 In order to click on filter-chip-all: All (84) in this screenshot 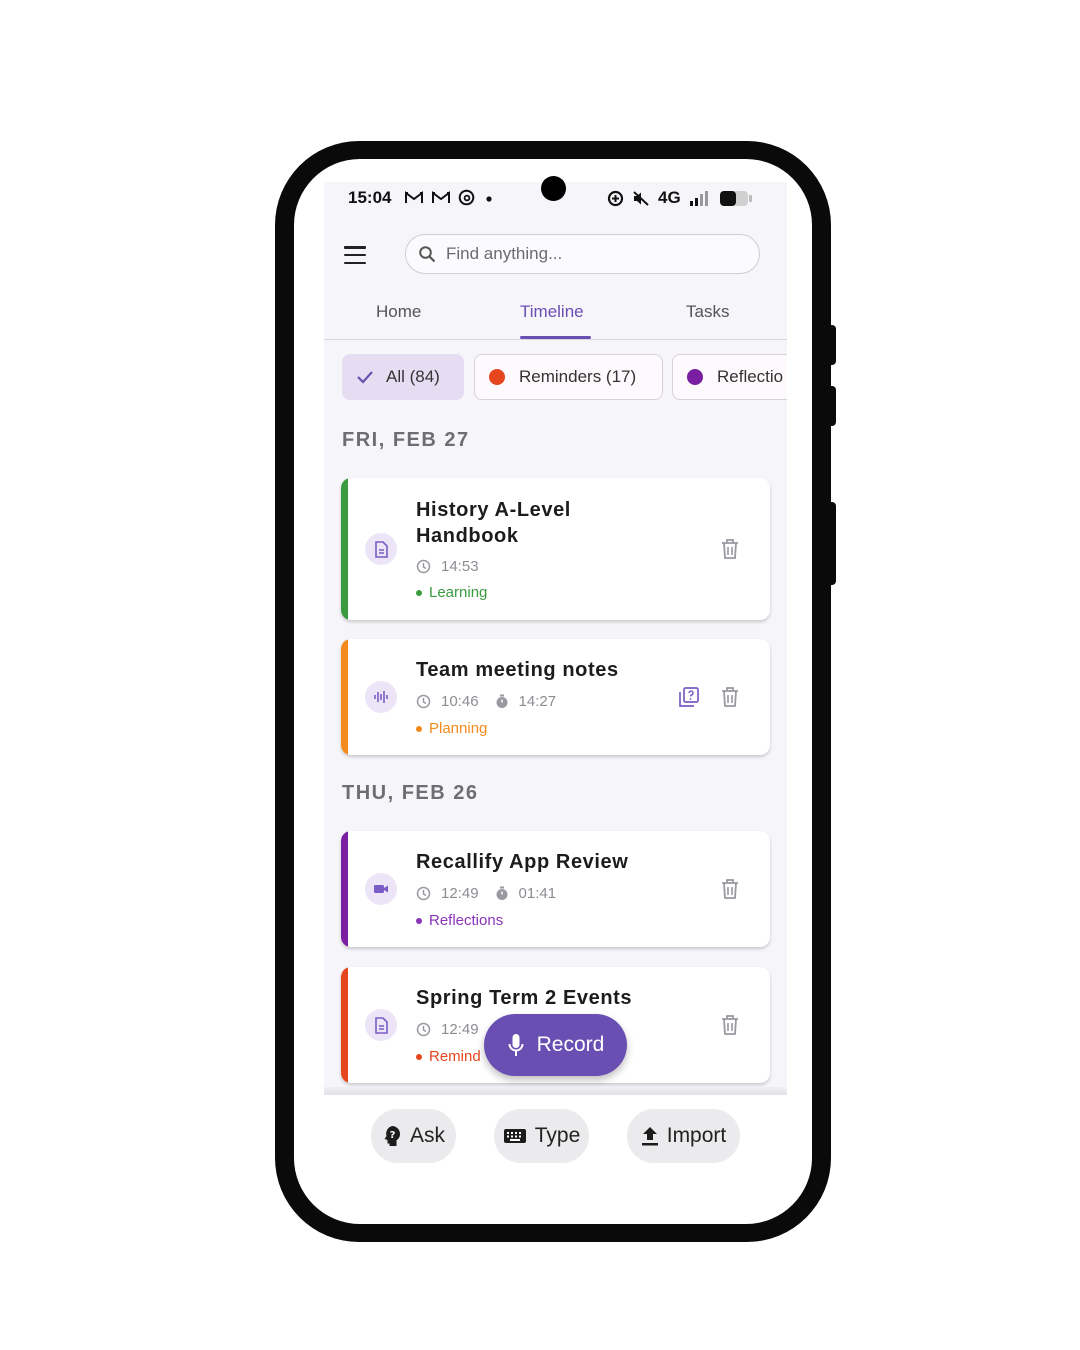, I will do `click(403, 377)`.